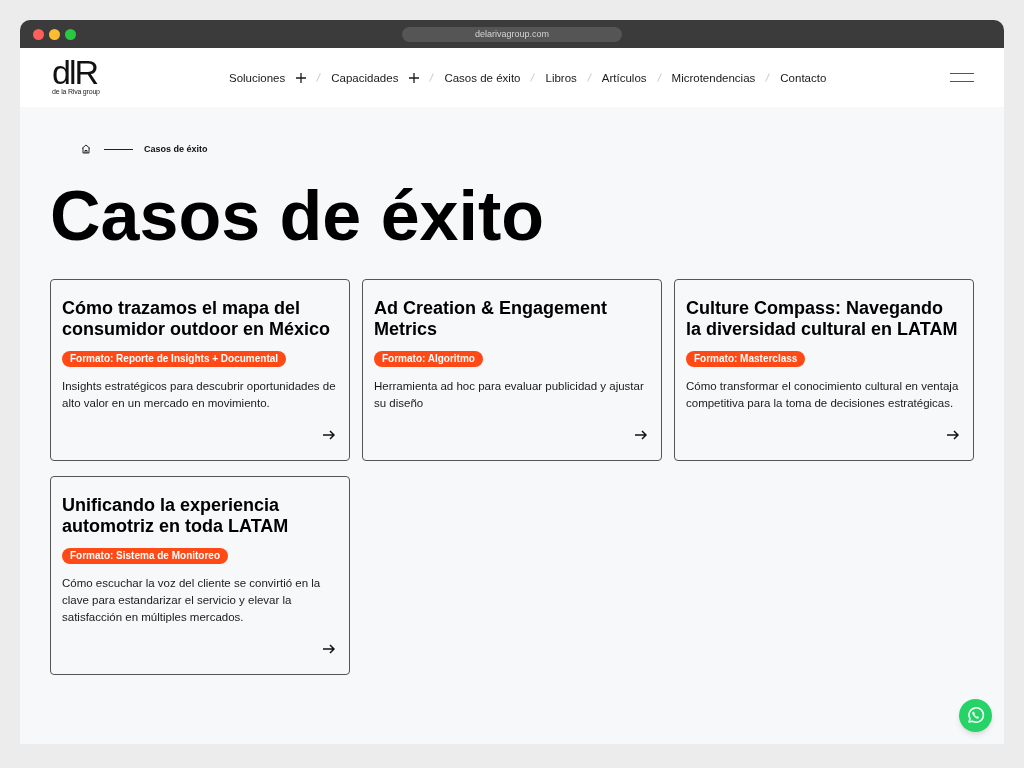 Image resolution: width=1024 pixels, height=768 pixels. Describe the element at coordinates (196, 319) in the screenshot. I see `card-title: Cómo trazamos el mapa del consumidor outdoor en México` at that location.